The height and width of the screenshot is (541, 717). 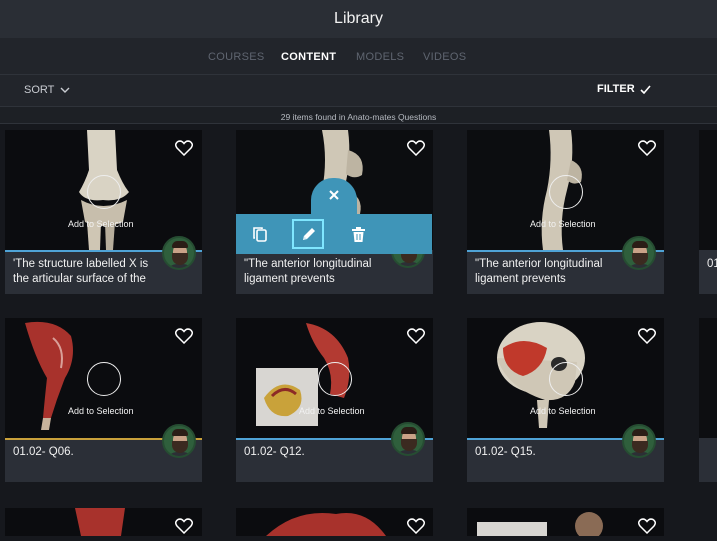 I want to click on delete-button, so click(x=358, y=234).